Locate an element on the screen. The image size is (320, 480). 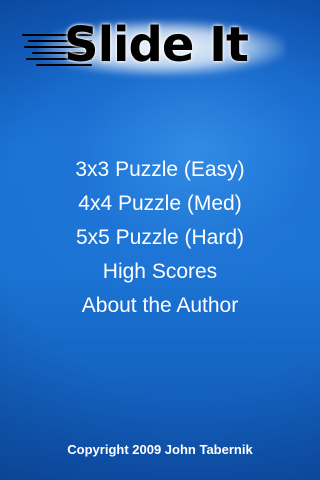
menu-item-5x5-puzzle: 5x5 Puzzle (Hard) is located at coordinates (160, 238).